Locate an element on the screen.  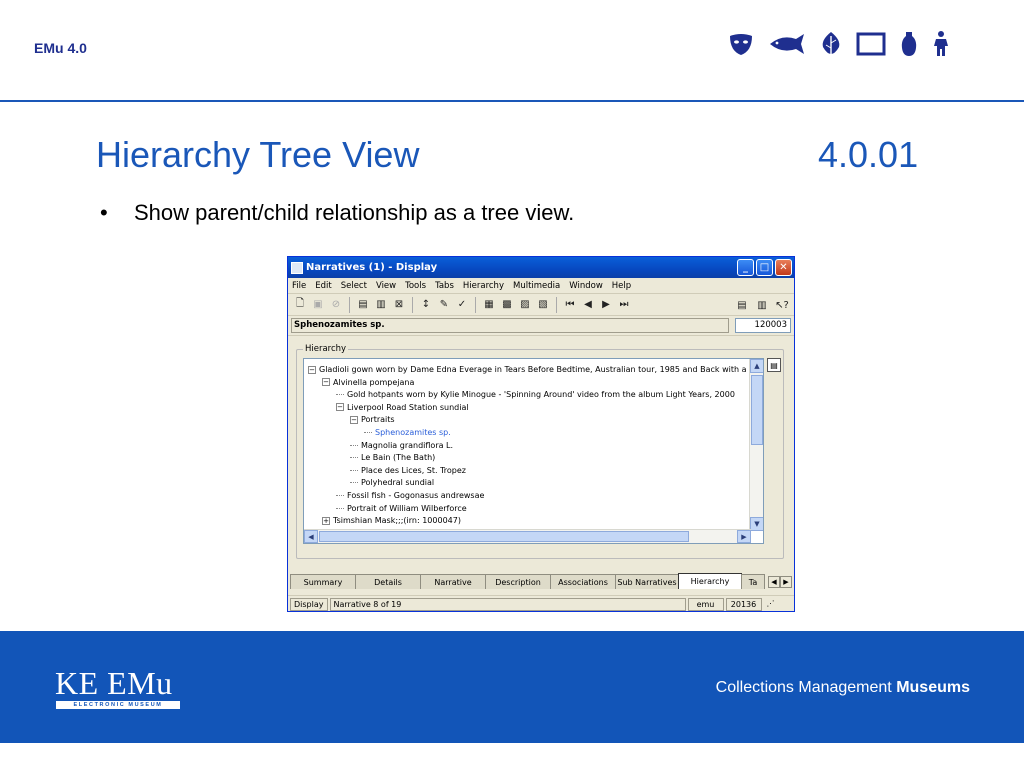
logo-subtitle: ELECTRONIC MUSEUM is located at coordinates (118, 705).